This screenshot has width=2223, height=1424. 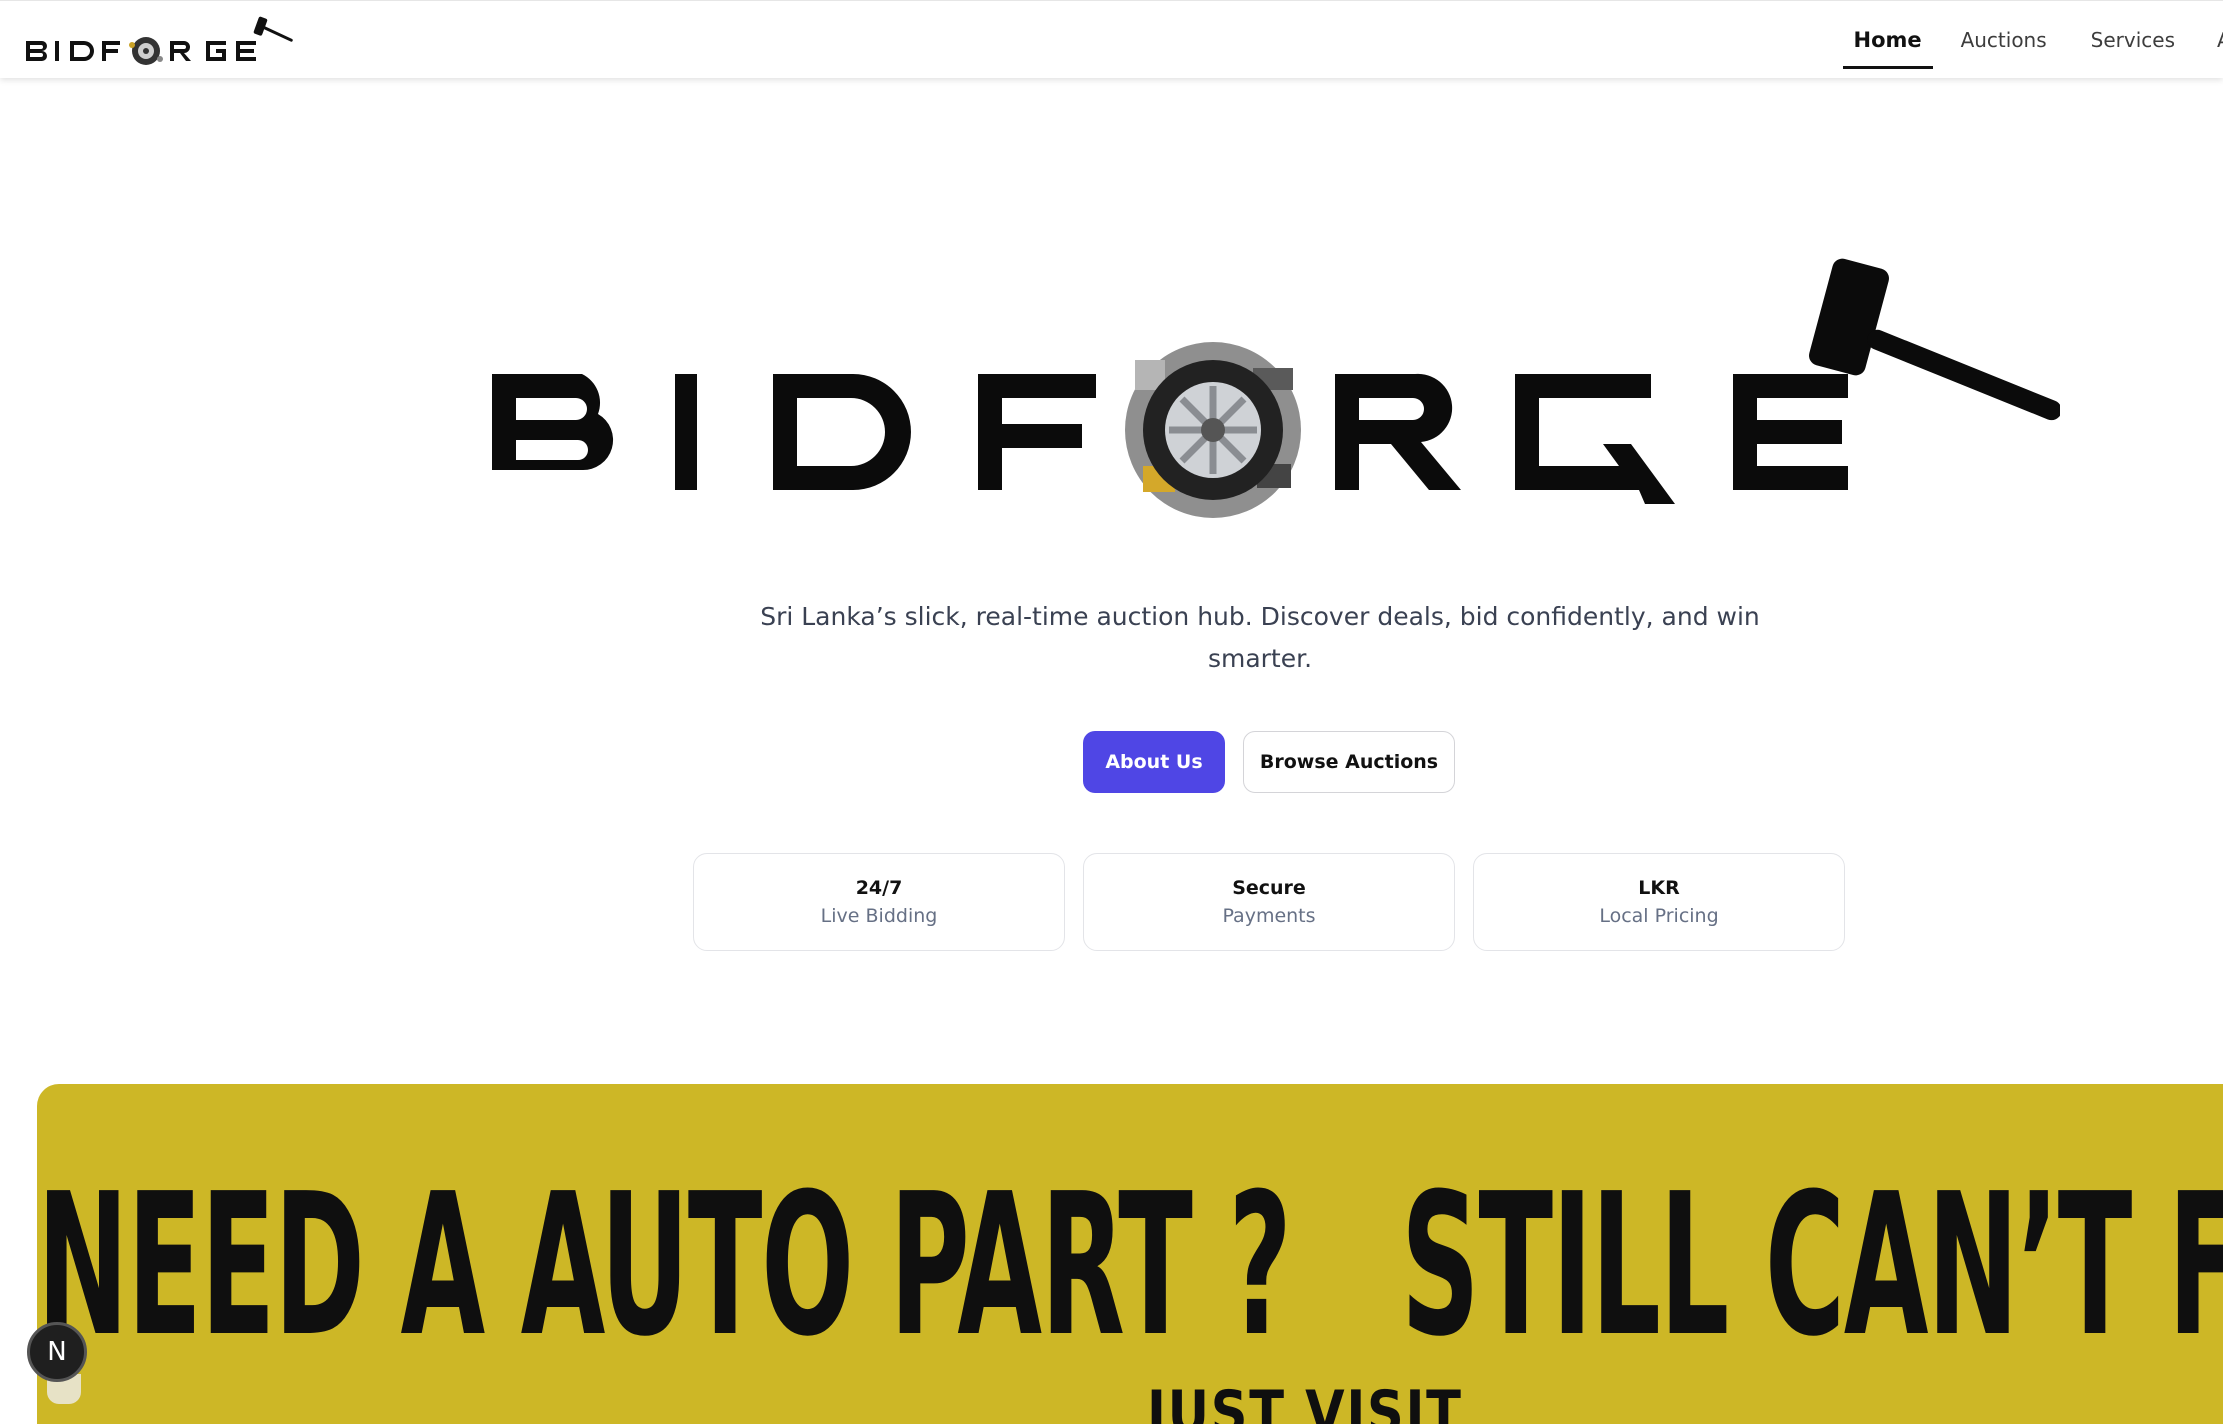 What do you see at coordinates (879, 902) in the screenshot?
I see `stat-card-live-bidding: 24/7 Live Bidding` at bounding box center [879, 902].